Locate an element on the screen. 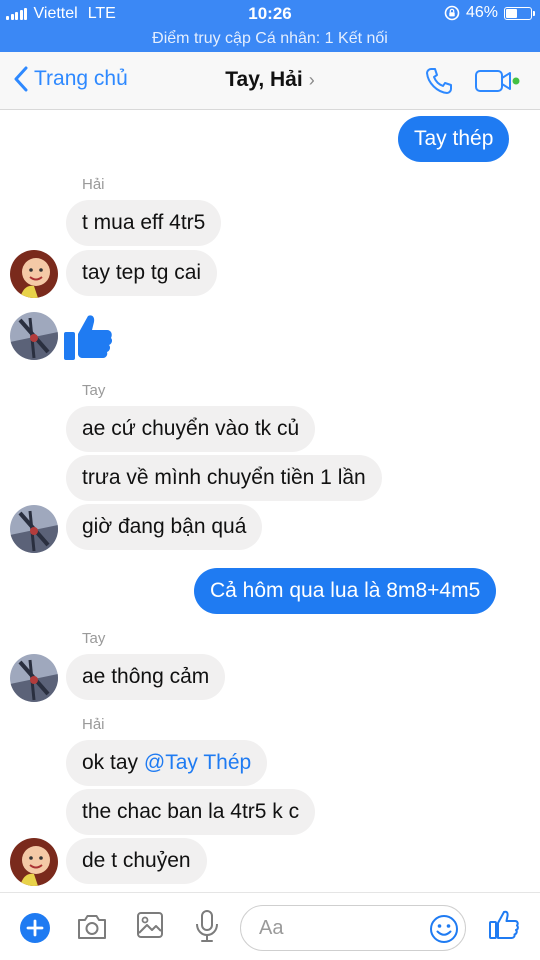  video-call-button is located at coordinates (498, 83).